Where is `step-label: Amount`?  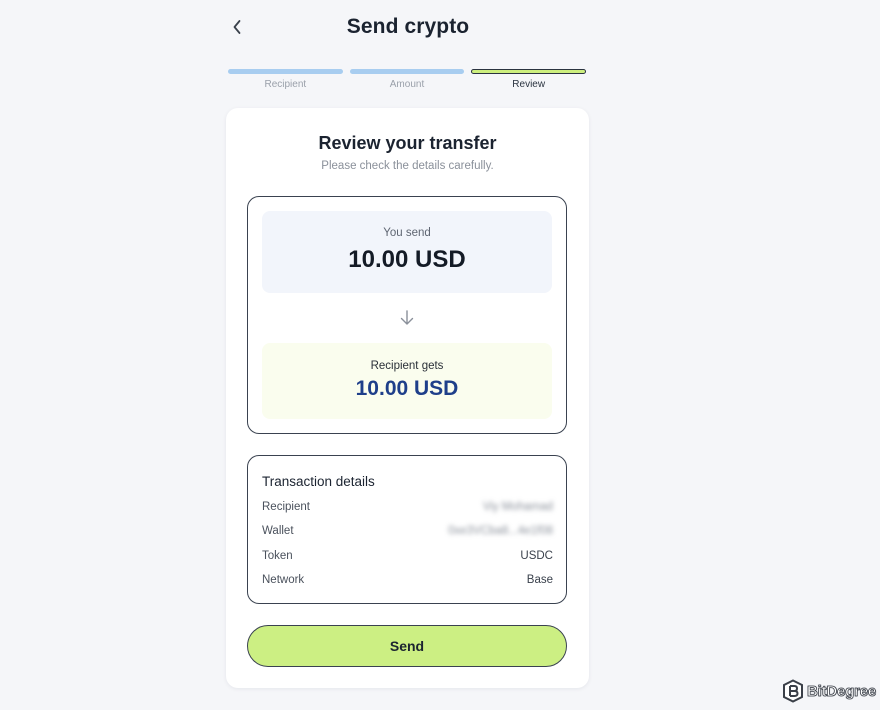 step-label: Amount is located at coordinates (407, 84).